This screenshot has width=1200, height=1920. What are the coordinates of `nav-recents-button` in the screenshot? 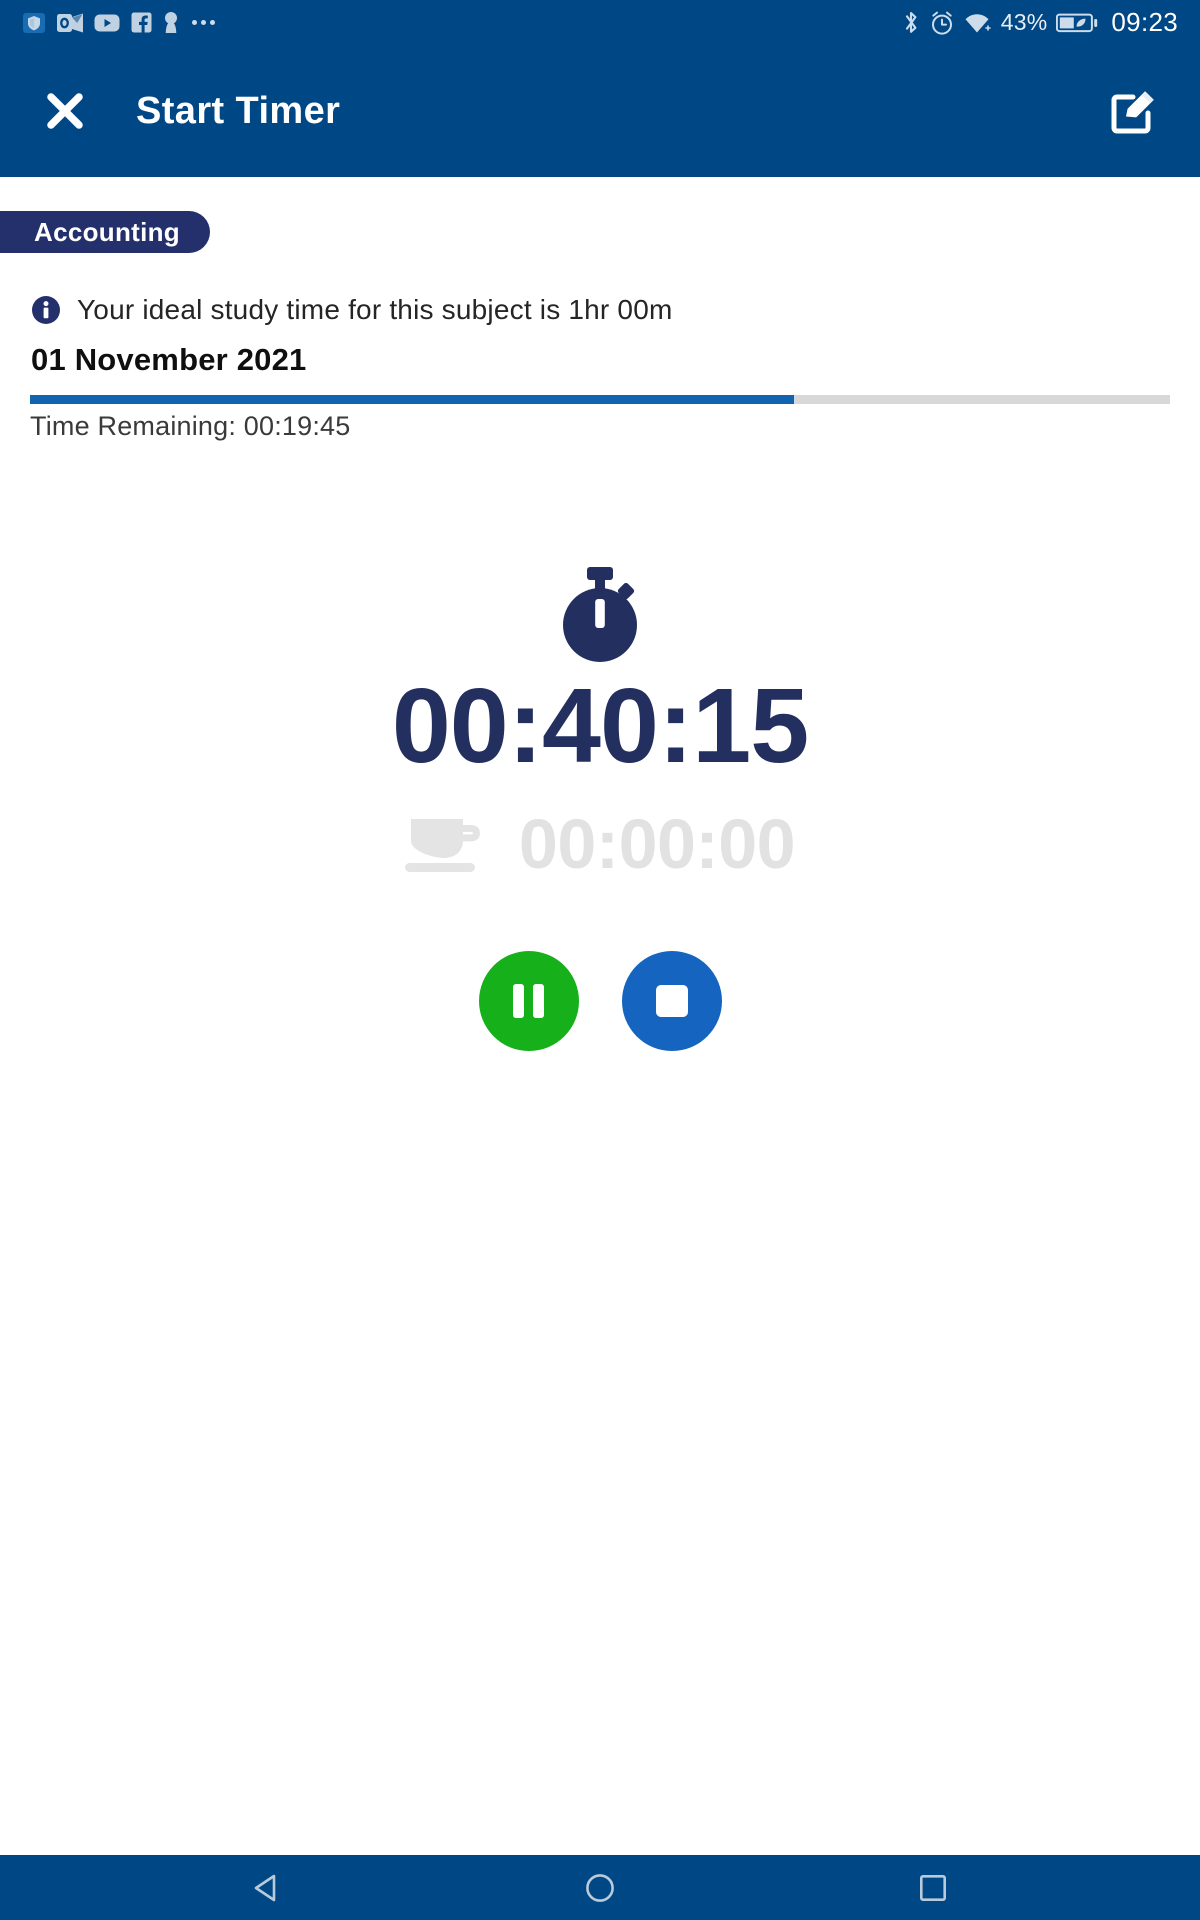 It's located at (933, 1887).